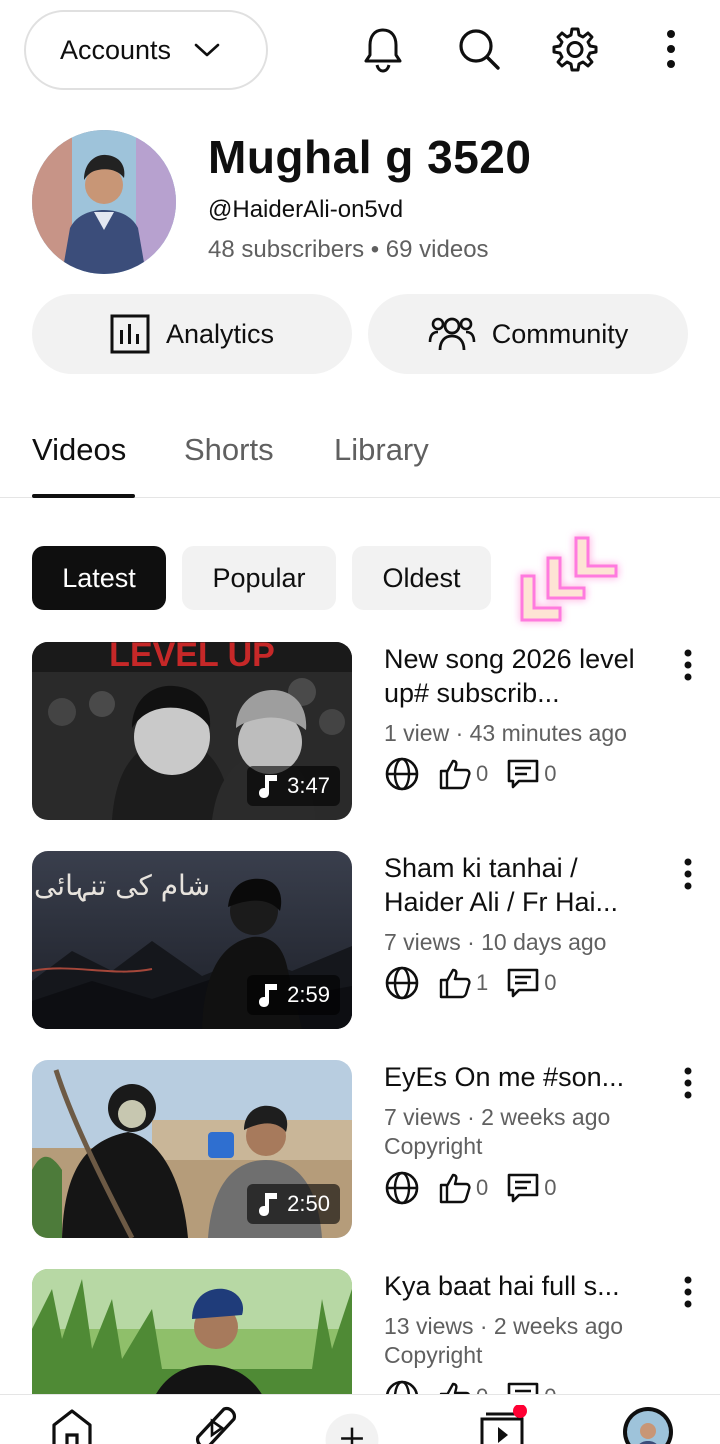  I want to click on active-tab-indicator, so click(83, 496).